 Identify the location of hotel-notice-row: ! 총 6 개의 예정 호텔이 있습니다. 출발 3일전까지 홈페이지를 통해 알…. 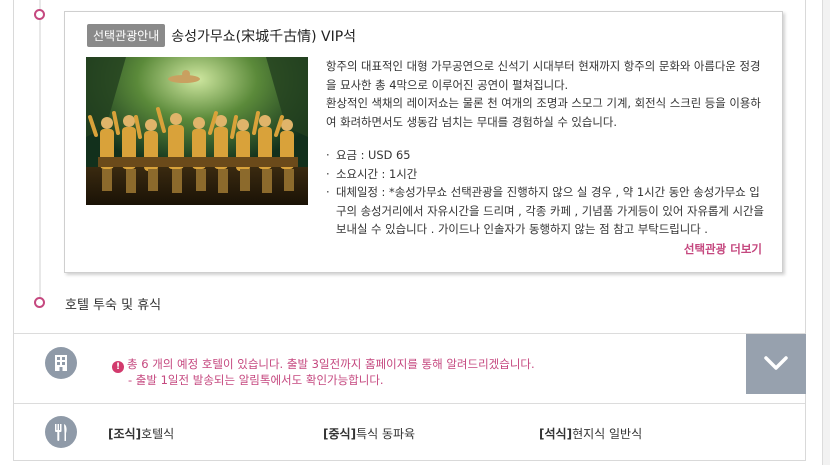
(410, 368).